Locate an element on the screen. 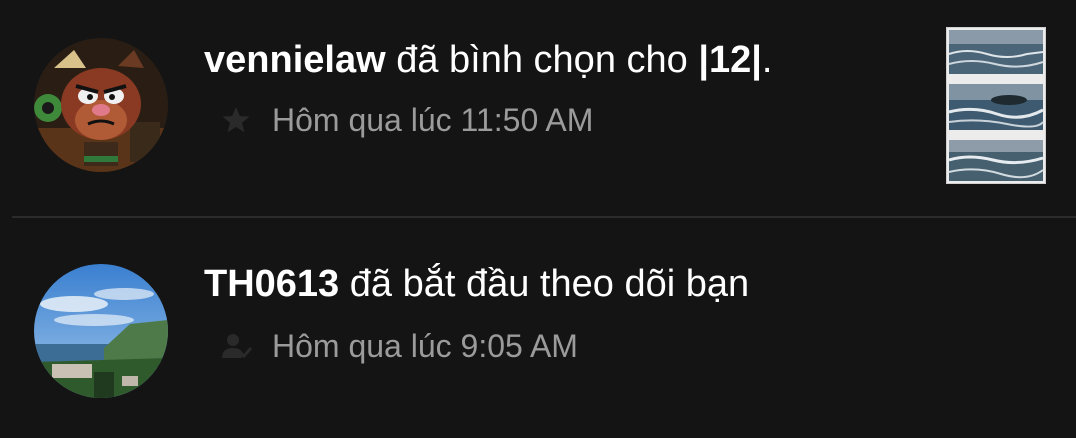 This screenshot has height=438, width=1076. notification-meta: Hôm qua lúc 9:05 AM is located at coordinates (399, 346).